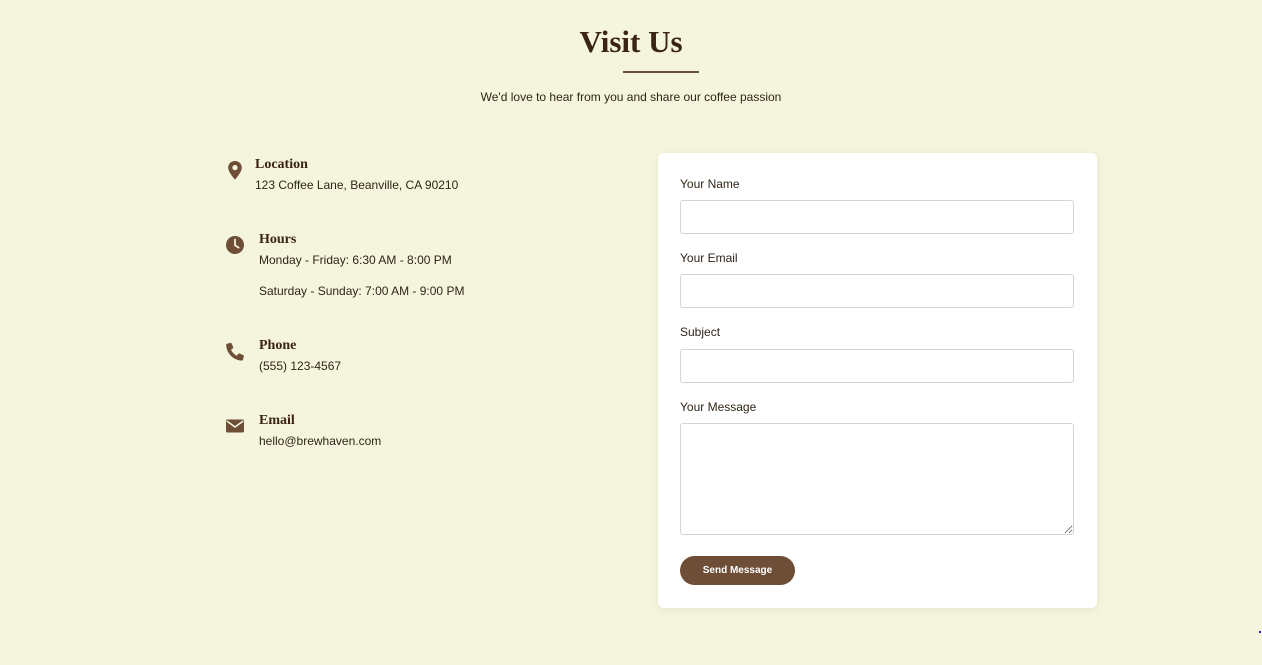 The height and width of the screenshot is (665, 1262). Describe the element at coordinates (877, 366) in the screenshot. I see `subject-input` at that location.